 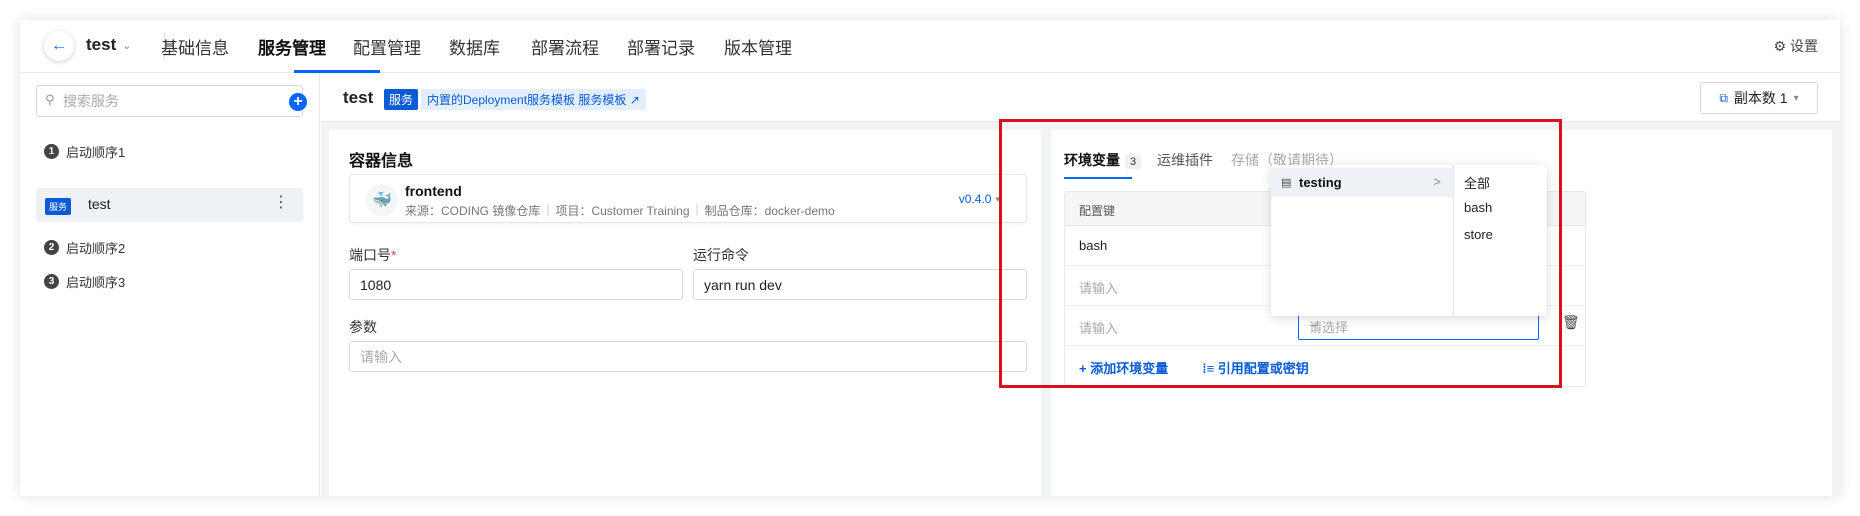 I want to click on docker-icon: 🐳, so click(x=382, y=200).